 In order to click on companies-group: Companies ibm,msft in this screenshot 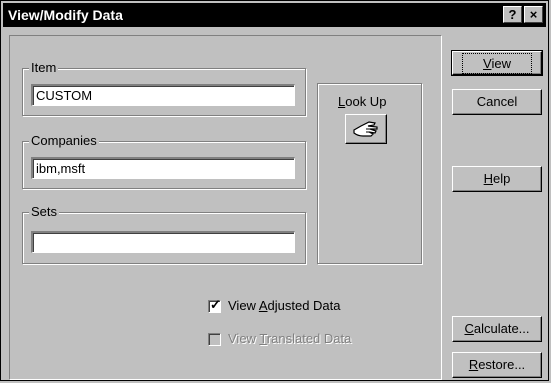, I will do `click(164, 161)`.